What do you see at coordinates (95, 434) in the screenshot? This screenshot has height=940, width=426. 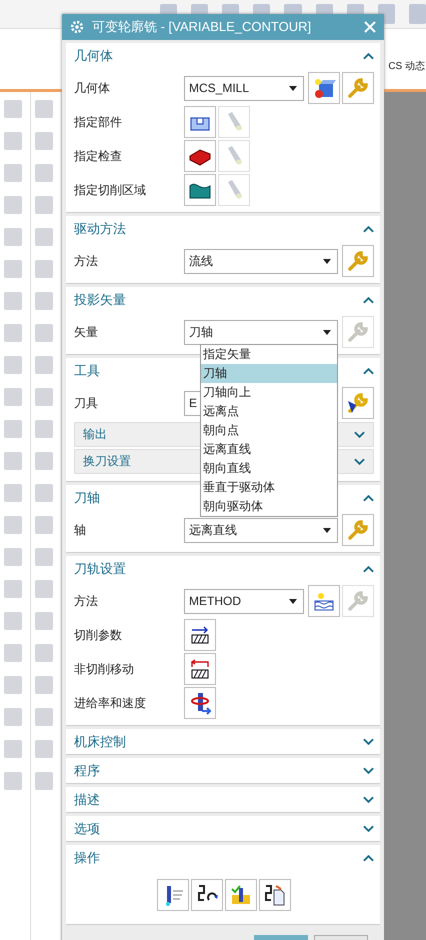 I see `subsection-title: 输出` at bounding box center [95, 434].